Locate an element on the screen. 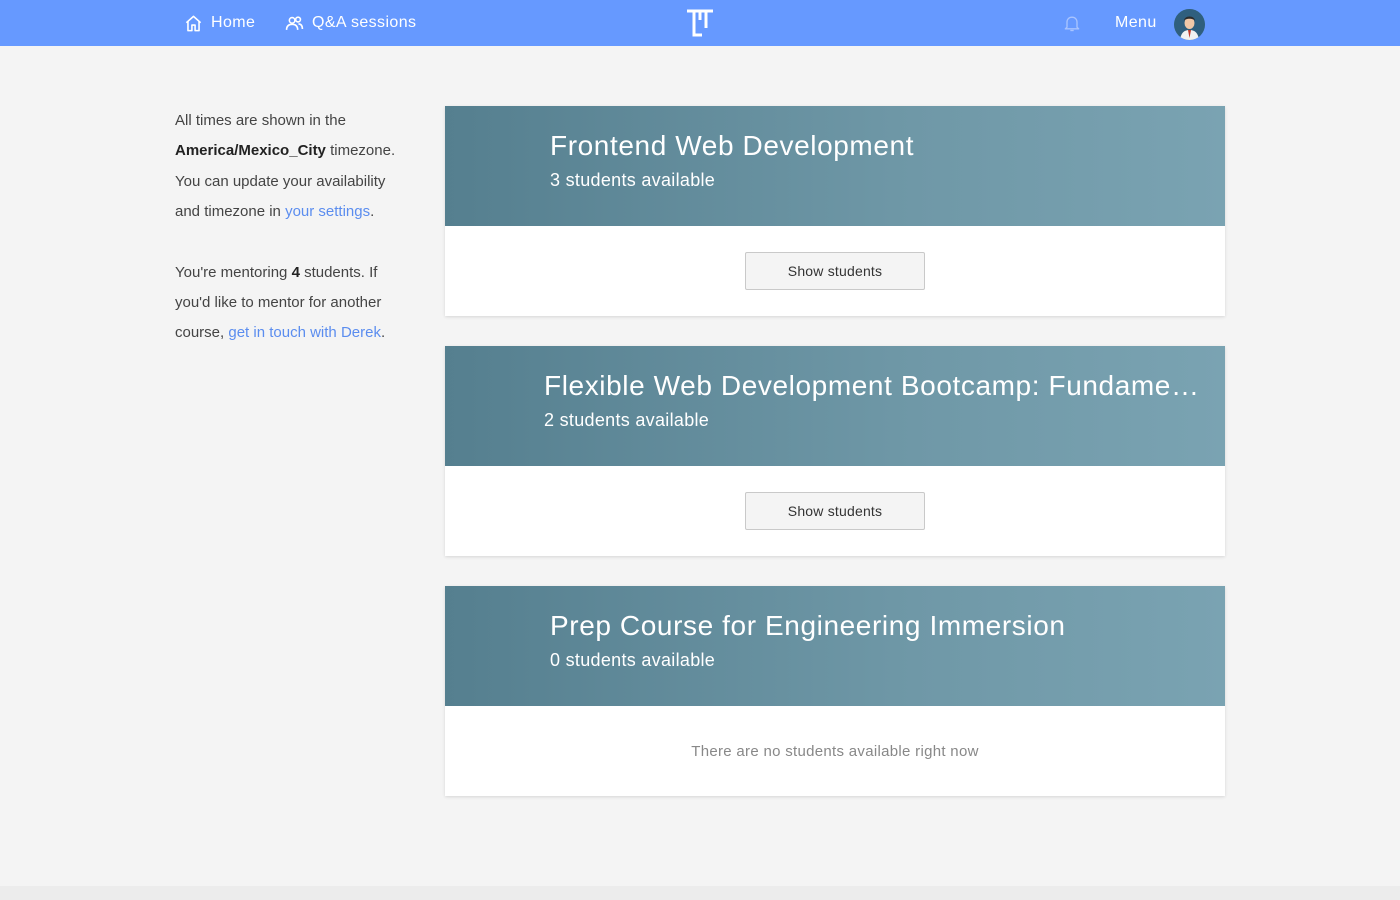  bell-icon is located at coordinates (1072, 23).